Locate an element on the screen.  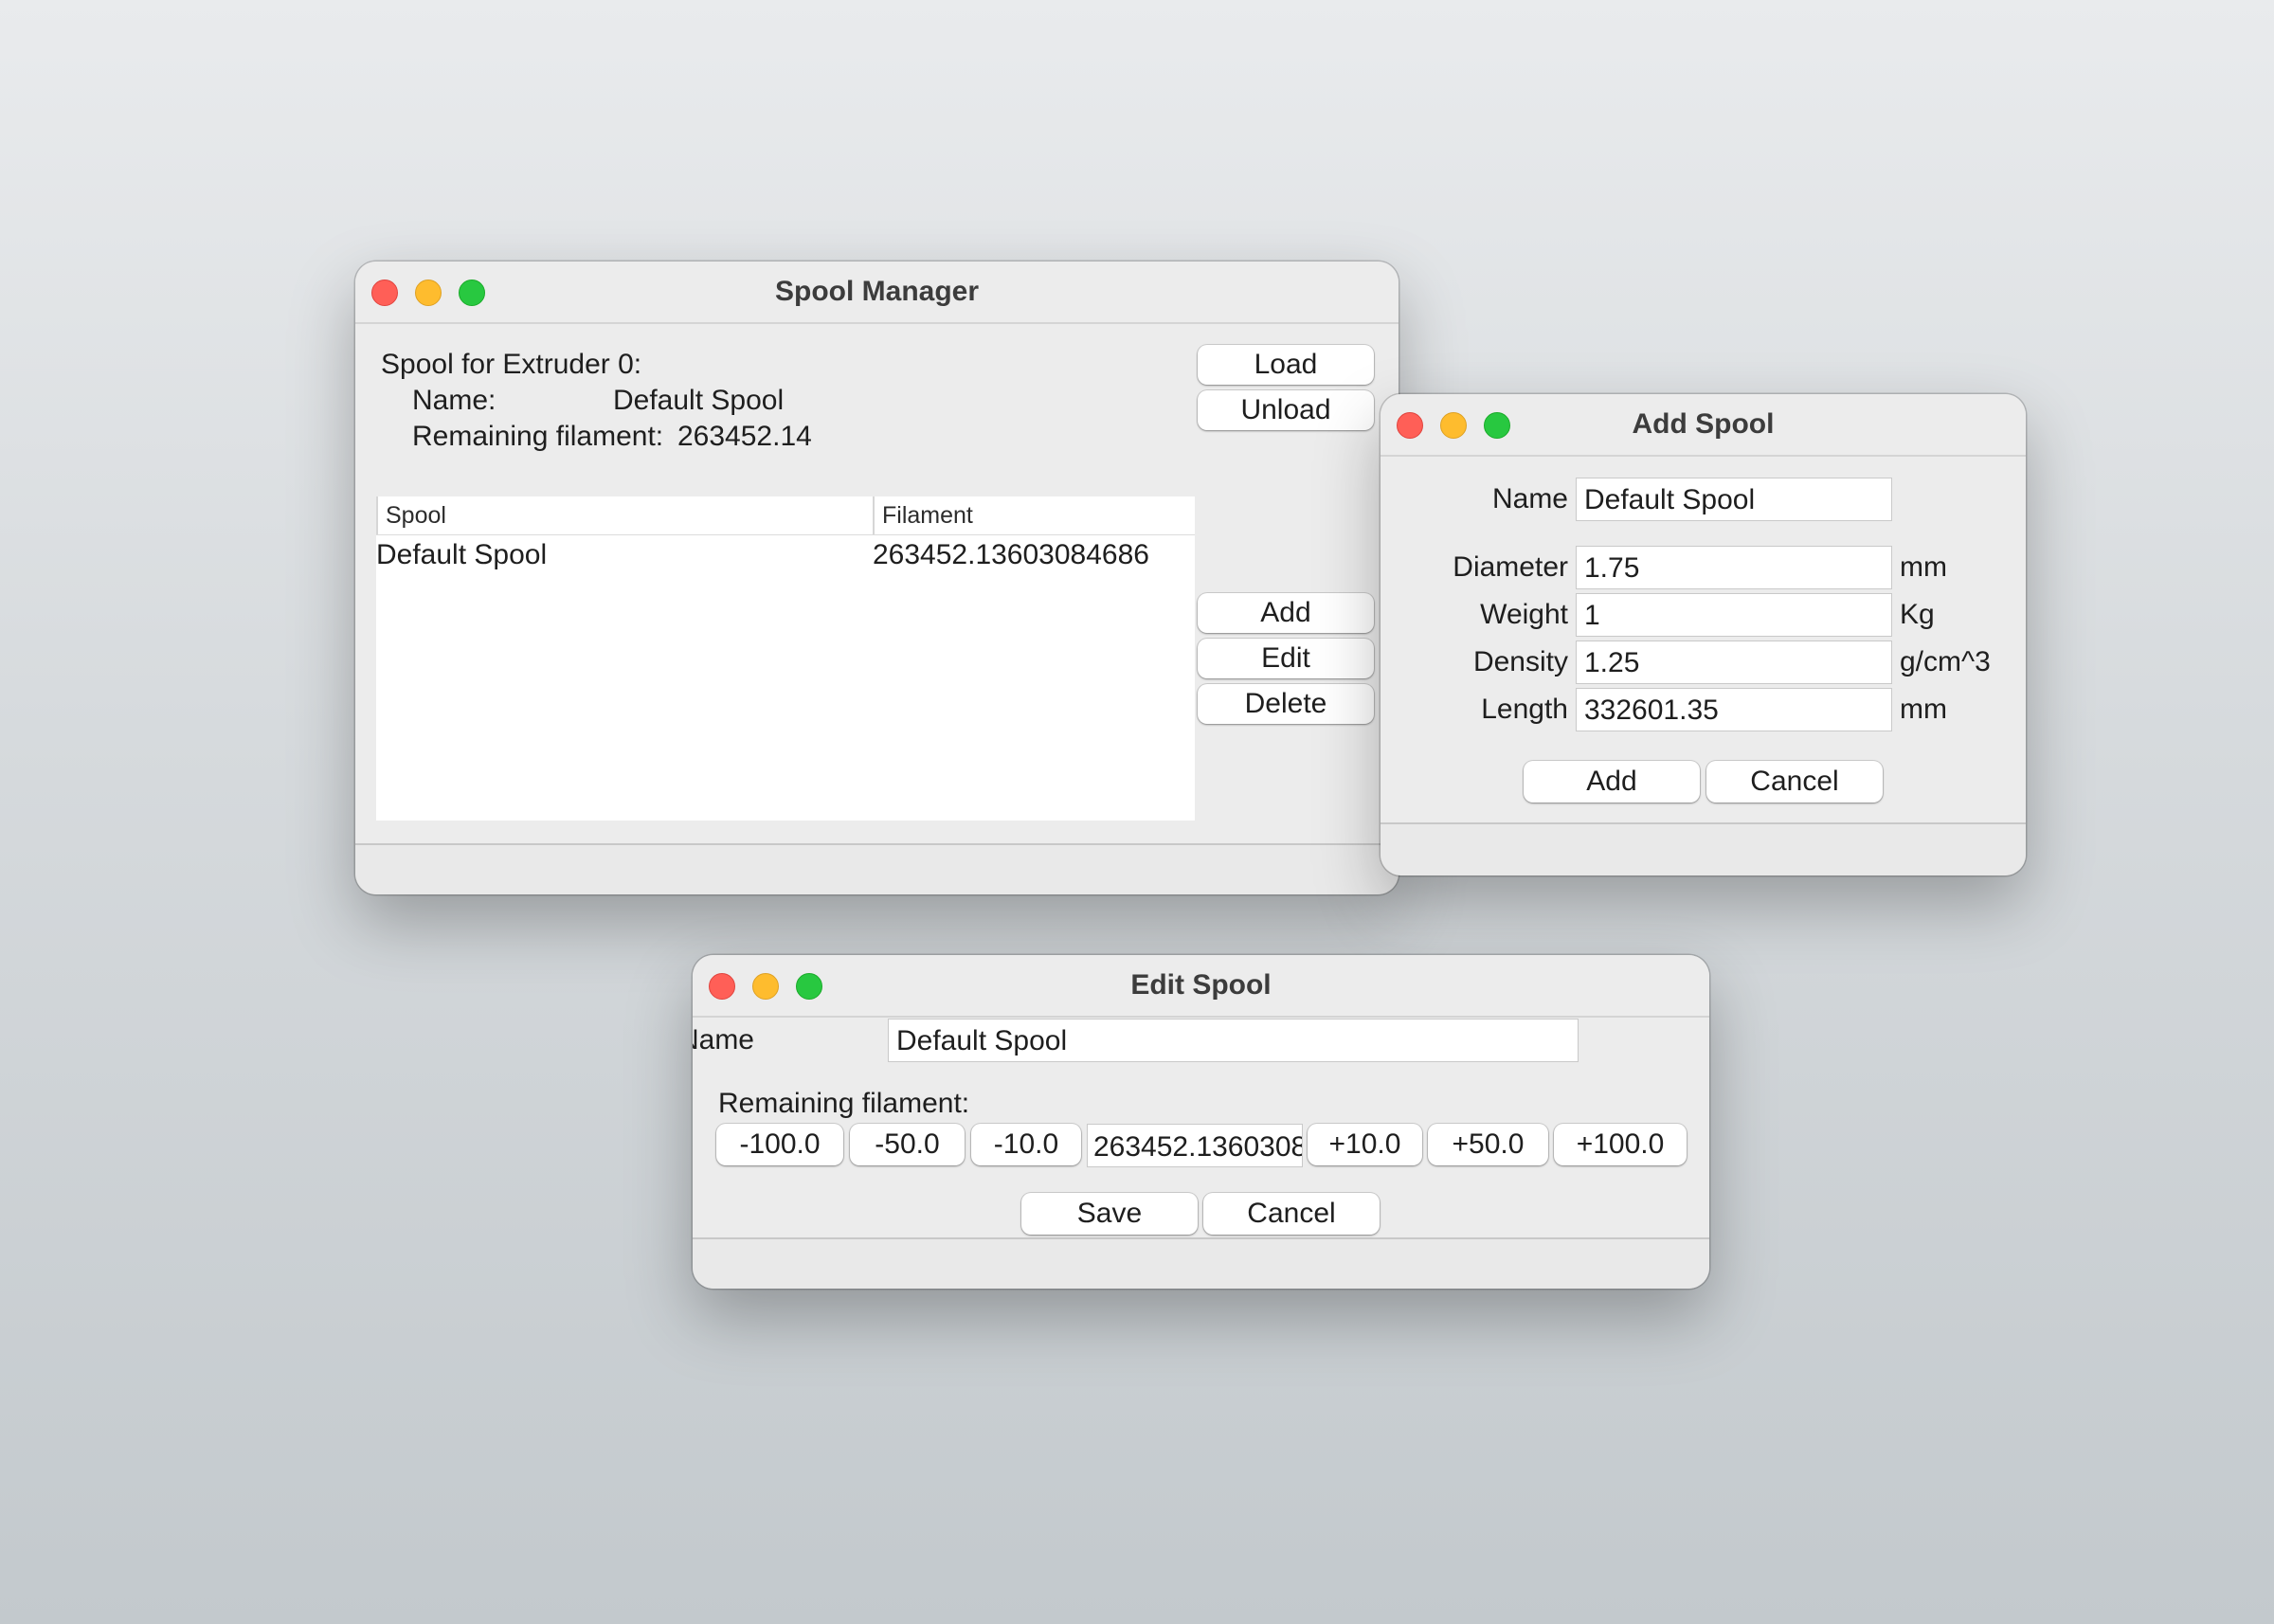
decrease-100-button: -100.0 is located at coordinates (779, 1144).